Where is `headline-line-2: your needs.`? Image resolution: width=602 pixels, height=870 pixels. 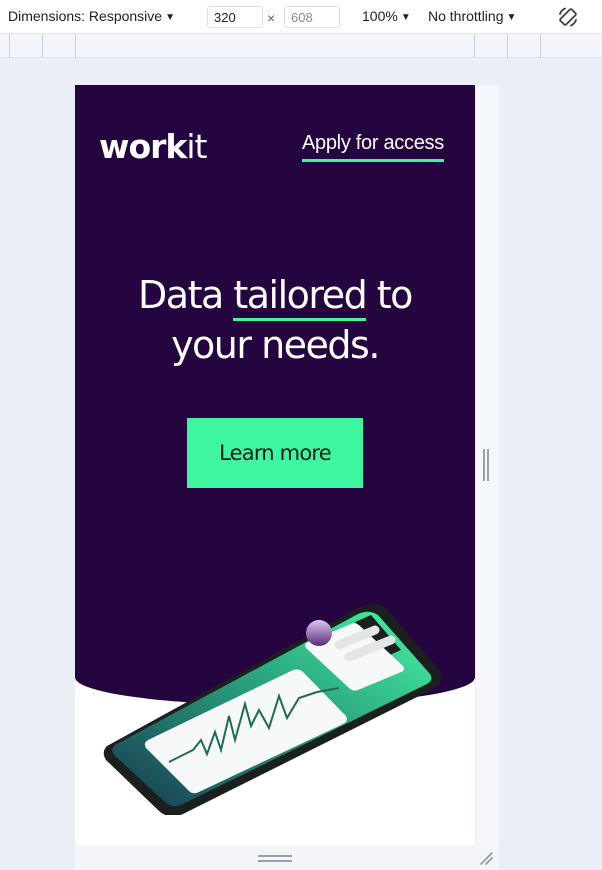 headline-line-2: your needs. is located at coordinates (275, 345).